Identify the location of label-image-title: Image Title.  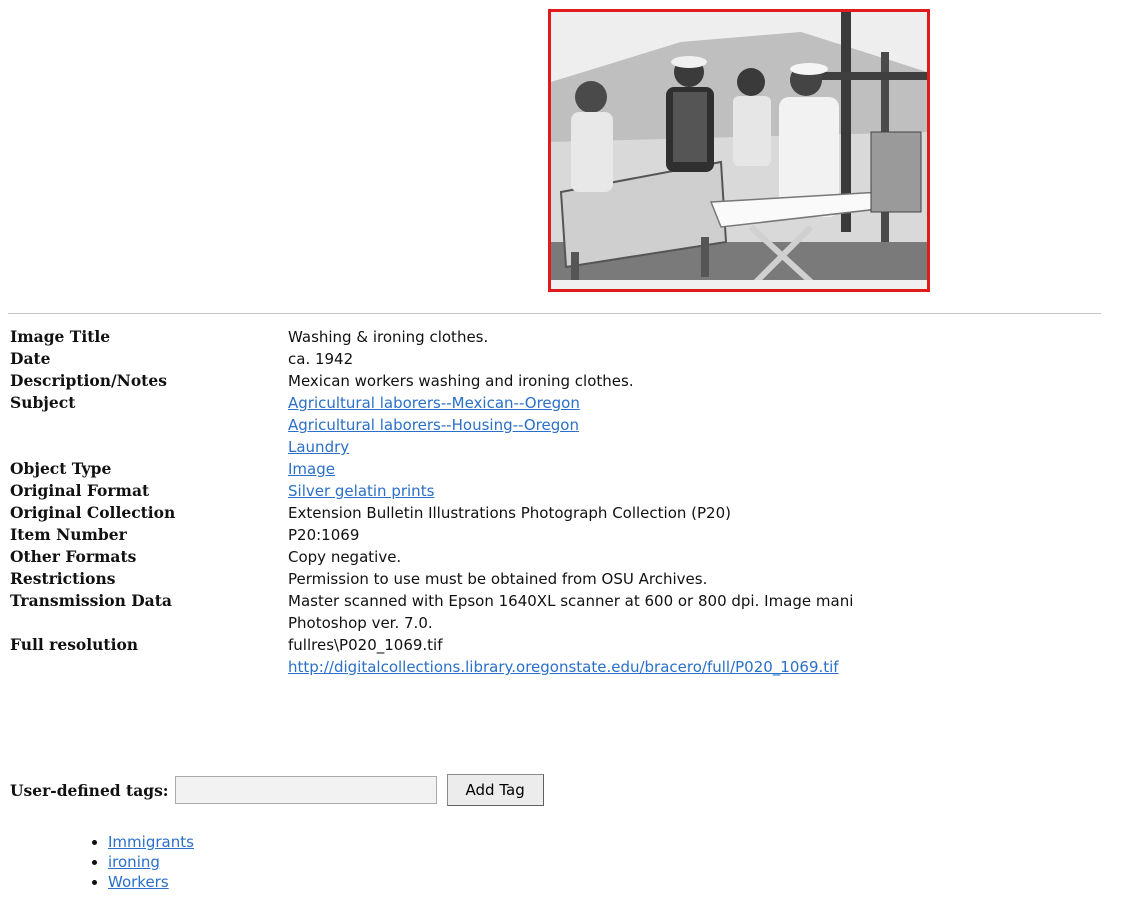
(60, 336).